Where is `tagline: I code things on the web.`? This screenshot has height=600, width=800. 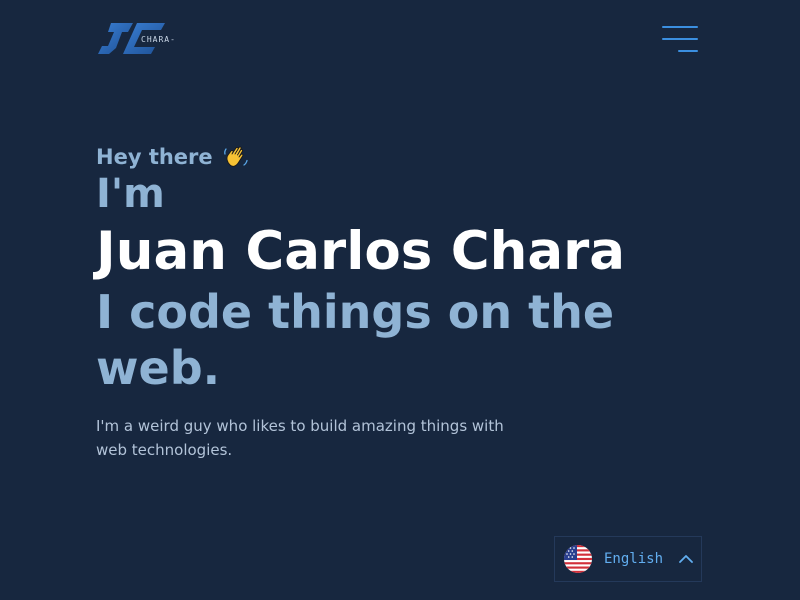
tagline: I code things on the web. is located at coordinates (355, 340).